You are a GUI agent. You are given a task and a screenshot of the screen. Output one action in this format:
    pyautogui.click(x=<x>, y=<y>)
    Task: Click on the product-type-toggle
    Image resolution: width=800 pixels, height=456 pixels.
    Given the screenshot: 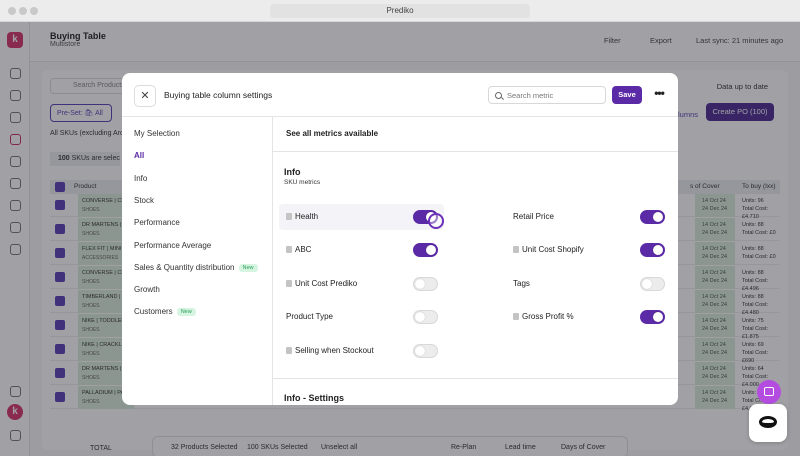 What is the action you would take?
    pyautogui.click(x=425, y=317)
    